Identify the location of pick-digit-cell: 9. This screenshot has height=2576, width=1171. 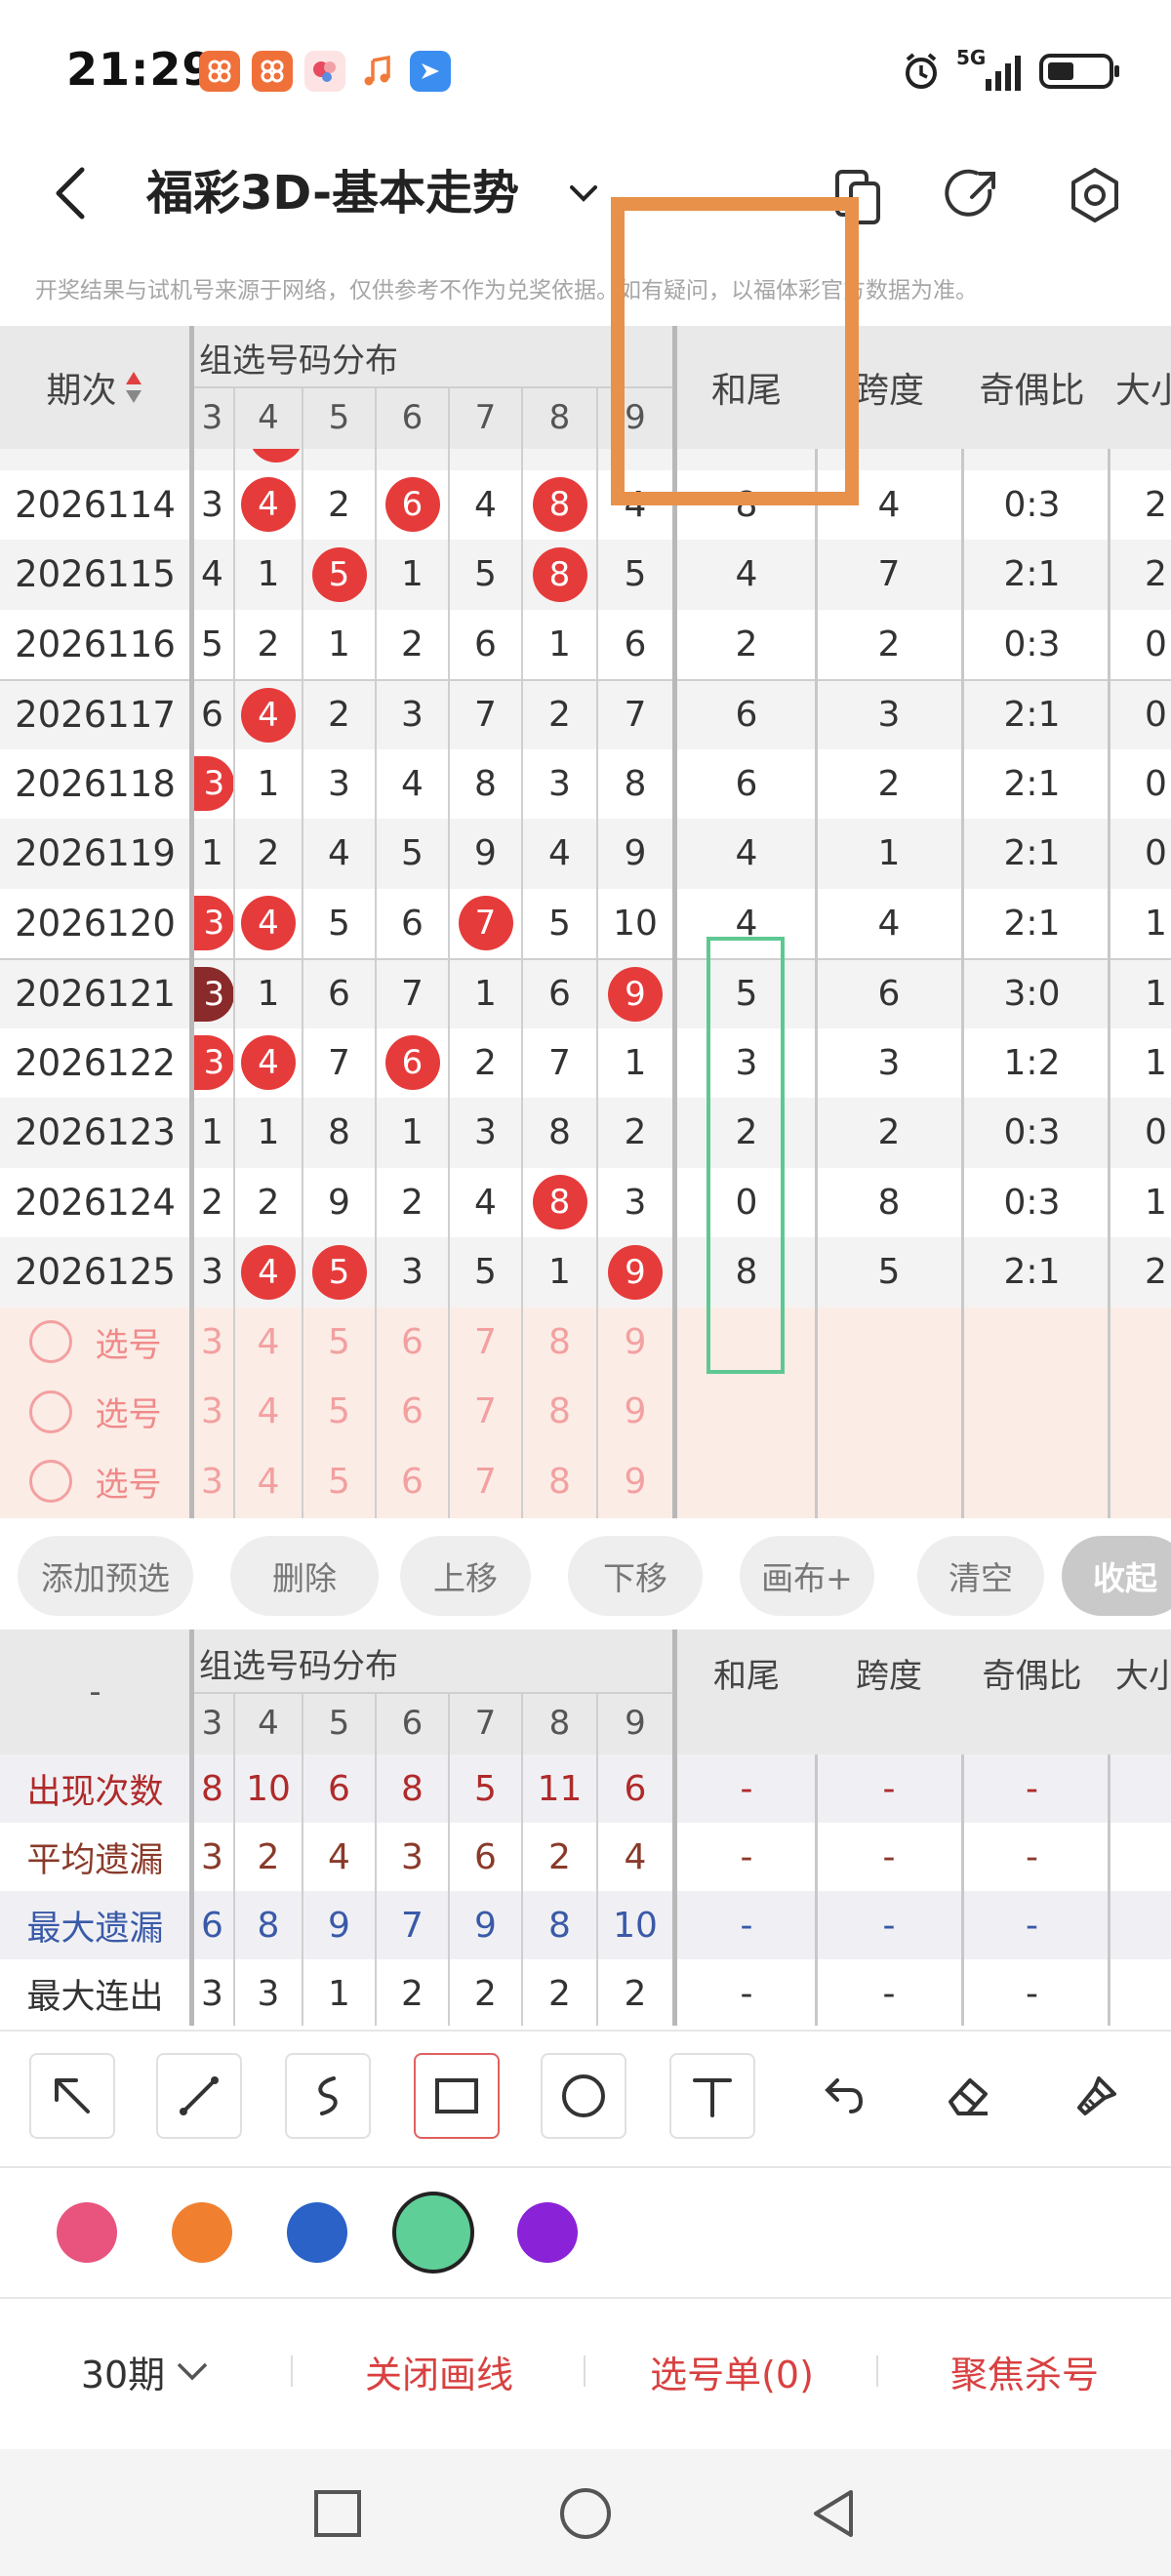
(635, 1482).